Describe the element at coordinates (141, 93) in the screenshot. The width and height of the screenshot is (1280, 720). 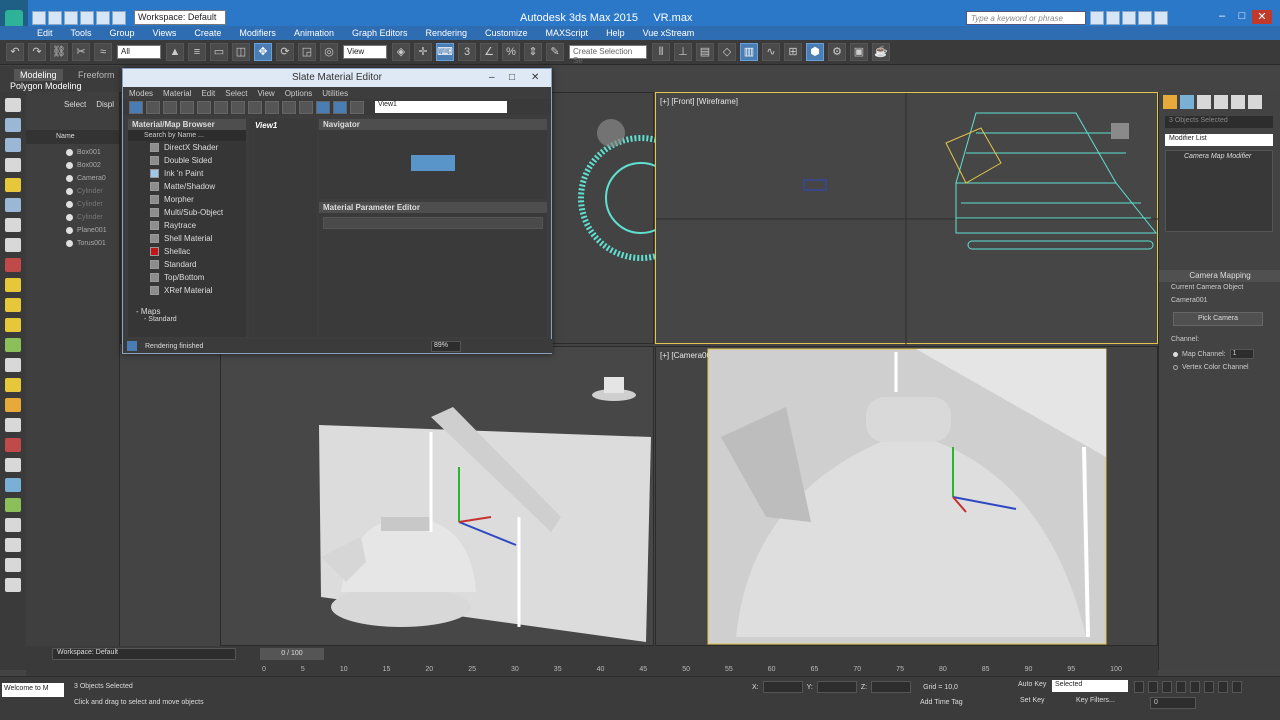
I see `slate-menu-modes: Modes` at that location.